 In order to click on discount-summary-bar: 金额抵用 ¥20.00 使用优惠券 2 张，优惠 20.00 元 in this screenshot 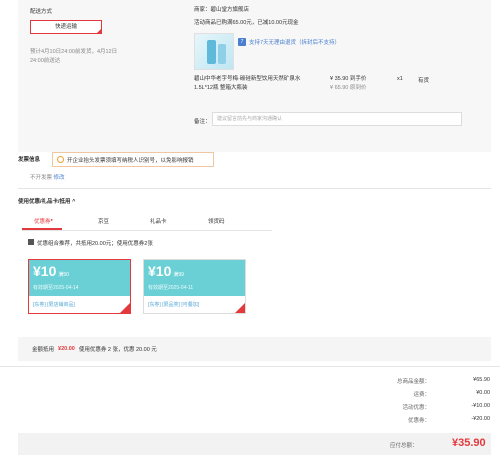, I will do `click(254, 349)`.